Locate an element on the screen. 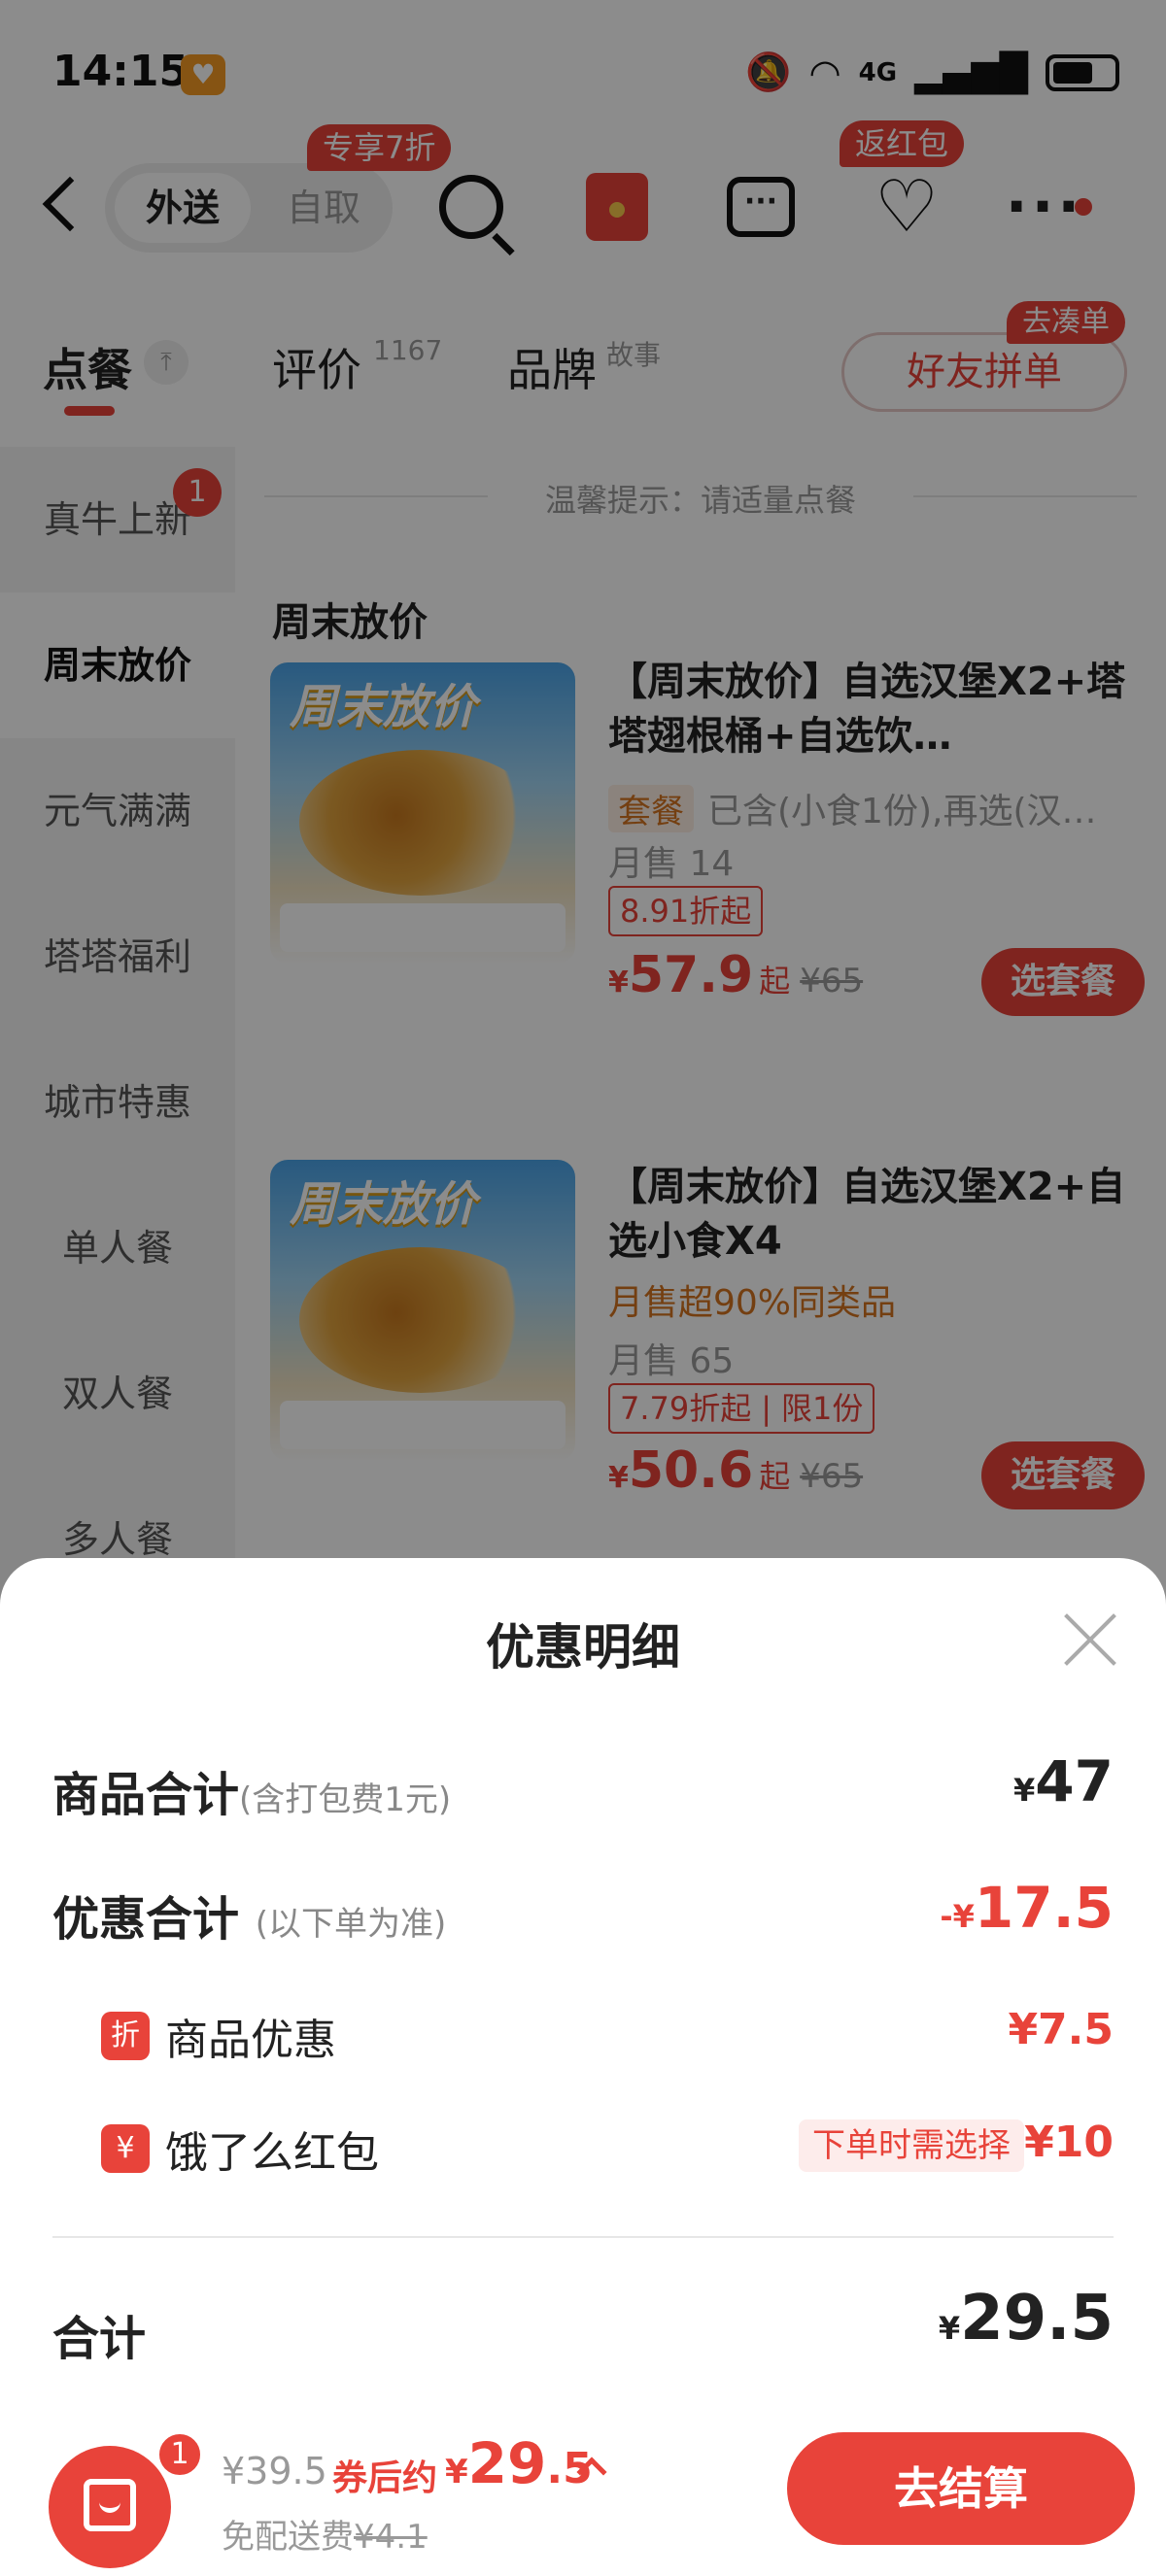  hongbao-icon: ¥ is located at coordinates (125, 2148).